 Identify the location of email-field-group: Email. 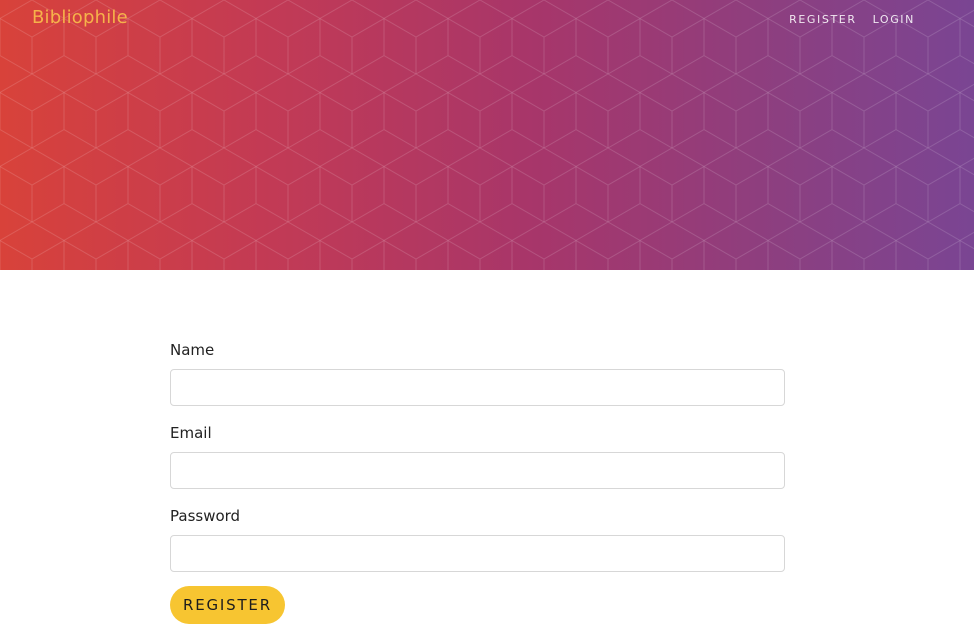
(477, 456).